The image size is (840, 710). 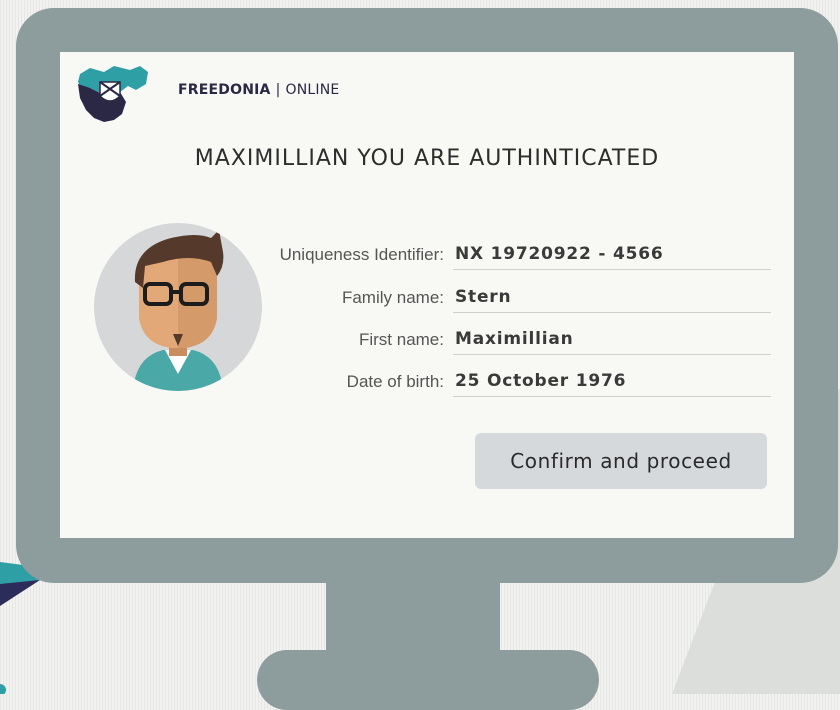 I want to click on monitor-stand-base, so click(x=428, y=680).